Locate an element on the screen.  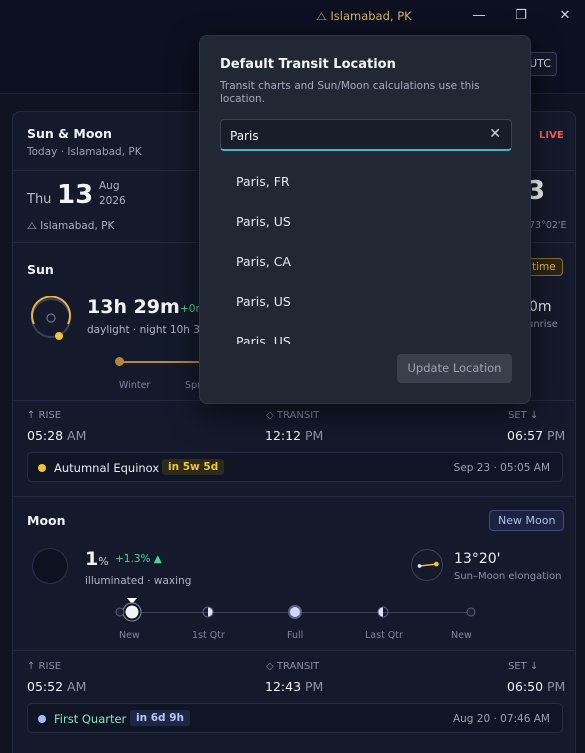
time-value: 06:57 is located at coordinates (525, 435).